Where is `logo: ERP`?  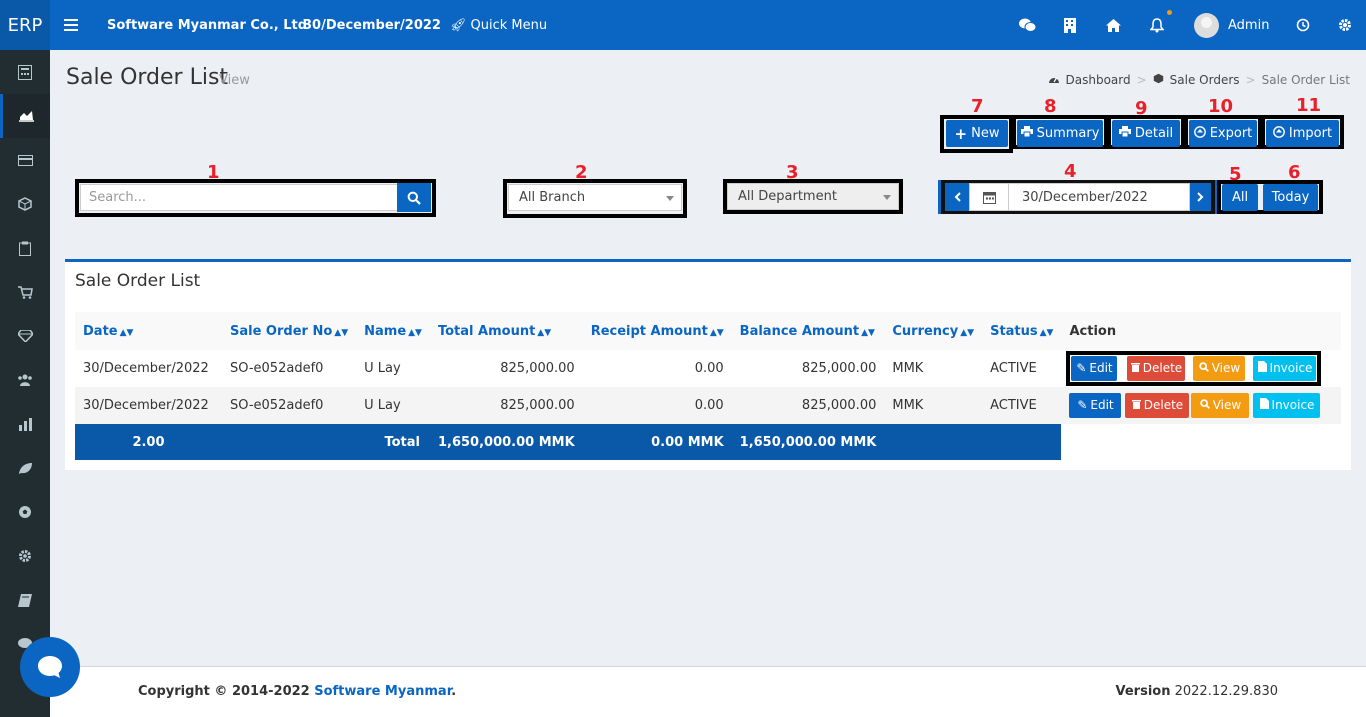
logo: ERP is located at coordinates (25, 25).